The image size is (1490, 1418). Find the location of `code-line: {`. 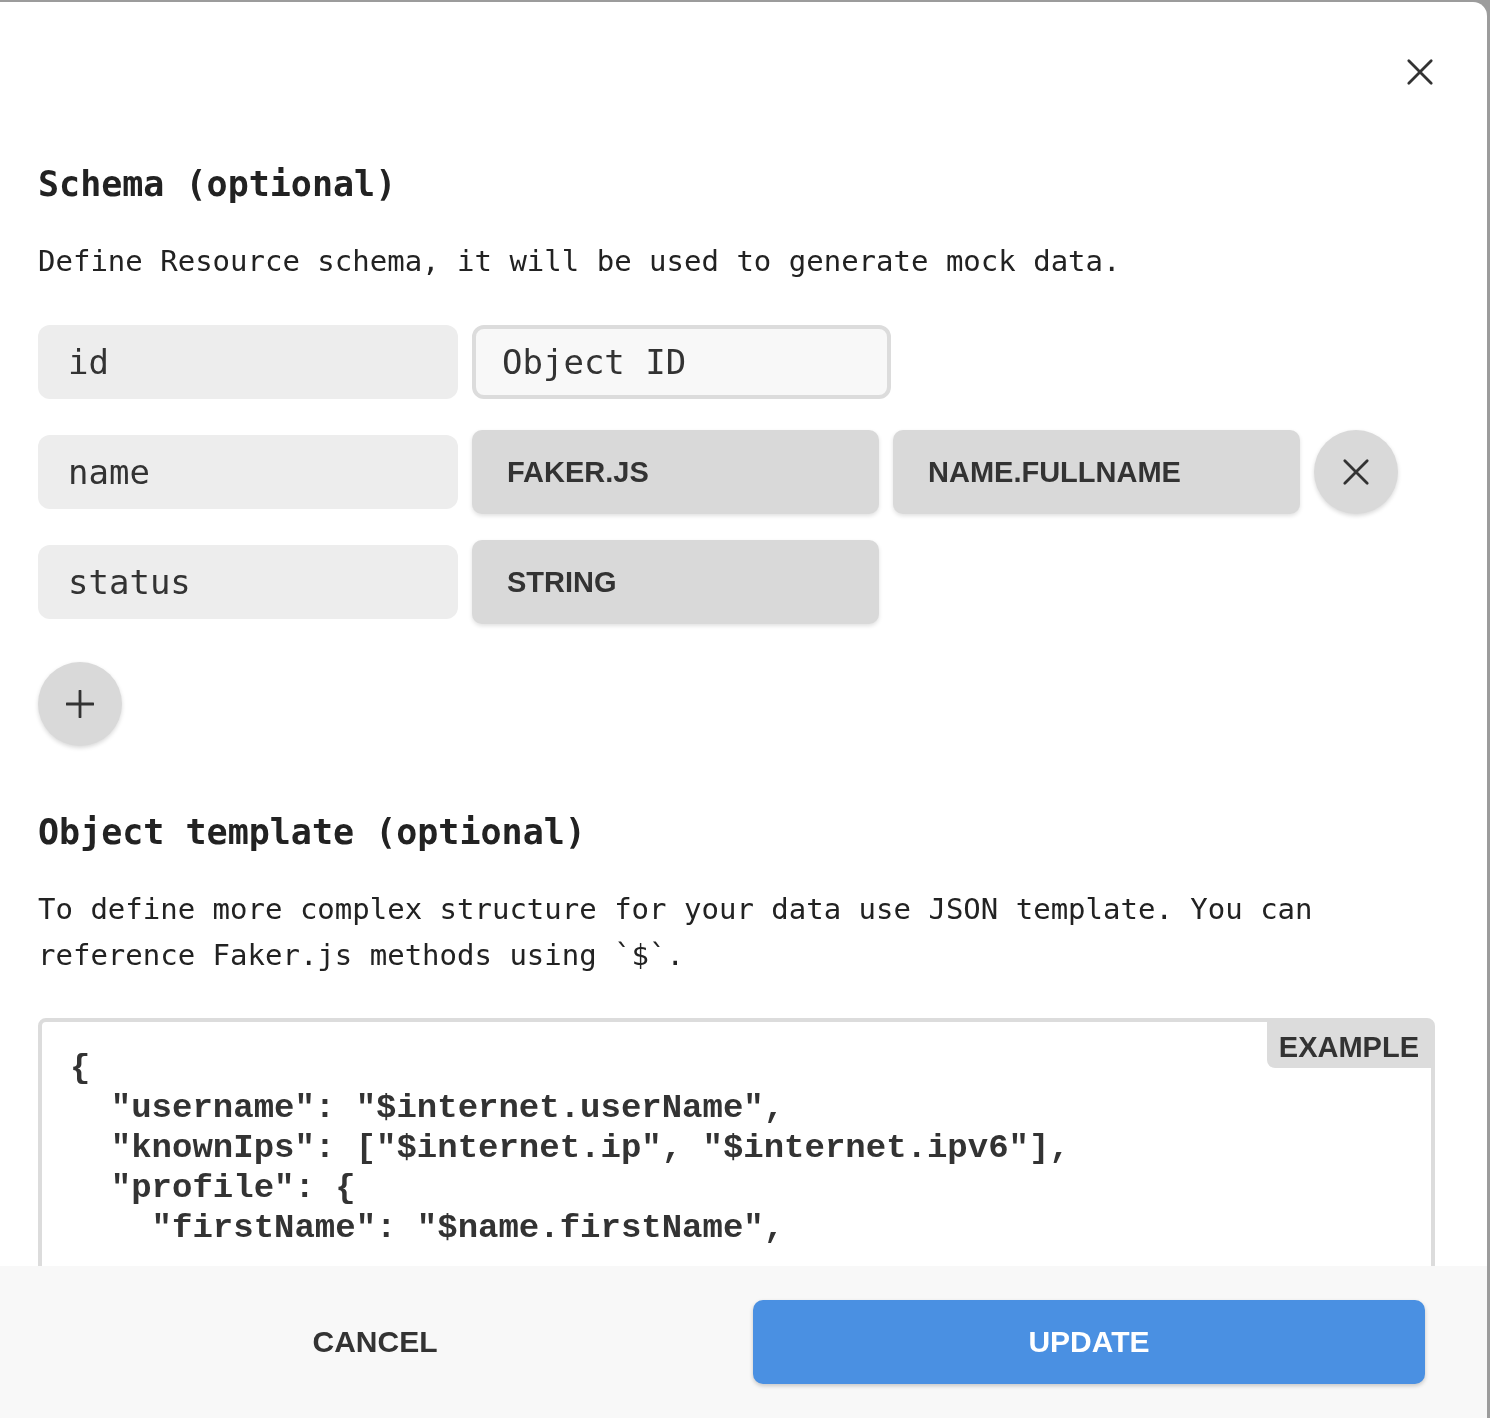

code-line: { is located at coordinates (81, 1068).